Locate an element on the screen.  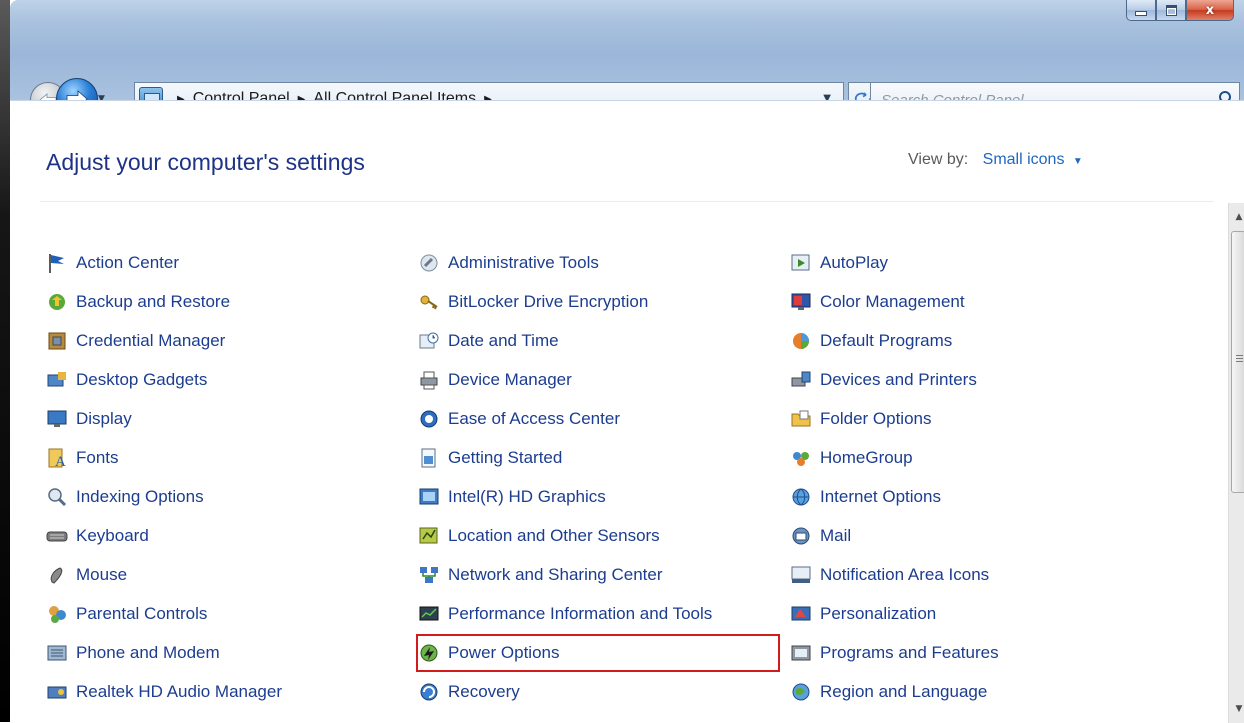
item-label: Intel(R) HD Graphics is located at coordinates (527, 497).